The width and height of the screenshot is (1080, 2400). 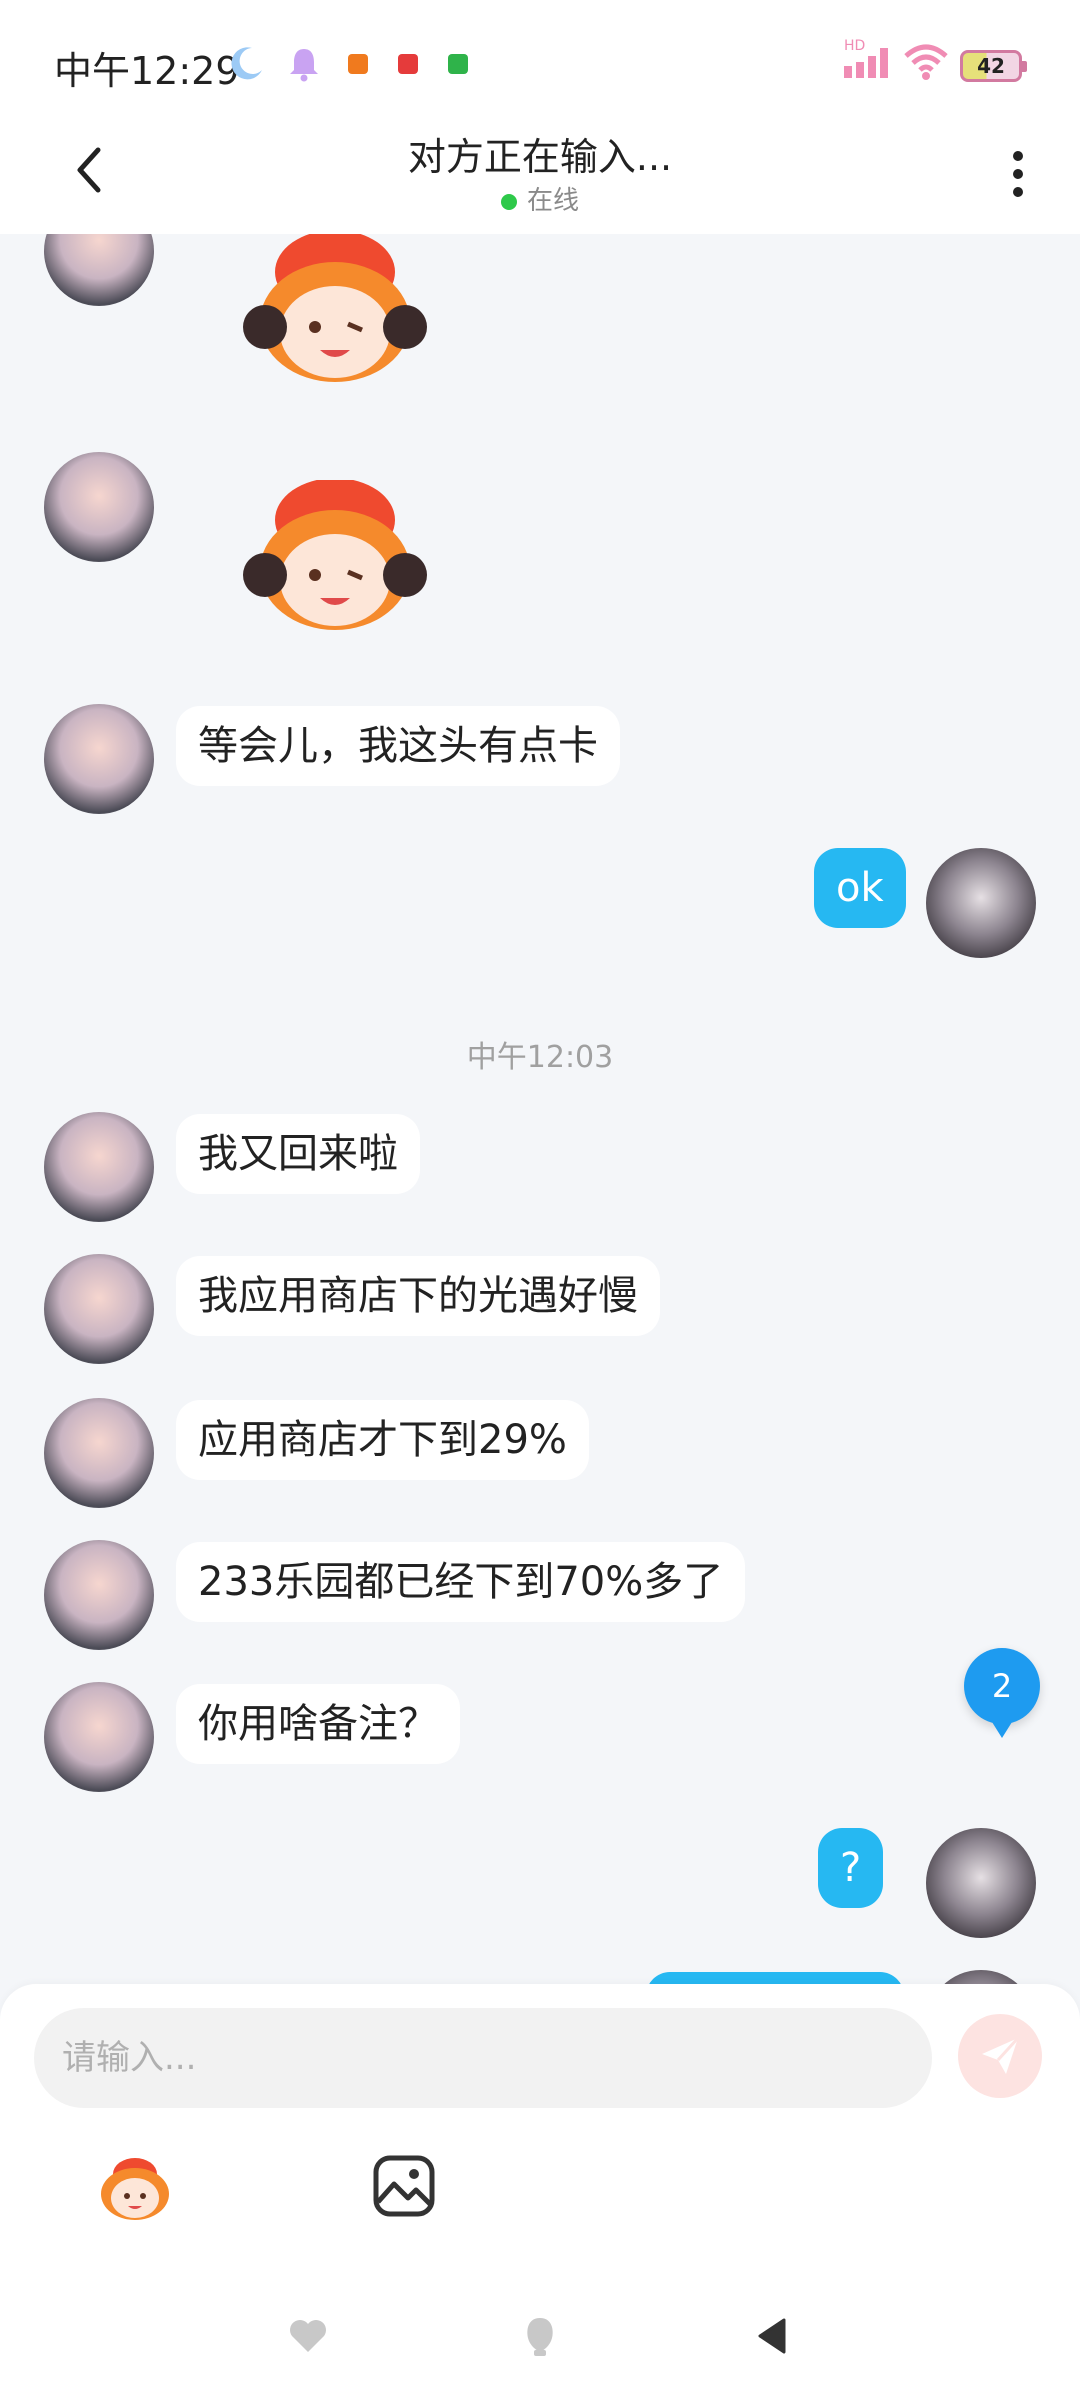 I want to click on message-bubble-outgoing: ok, so click(x=860, y=888).